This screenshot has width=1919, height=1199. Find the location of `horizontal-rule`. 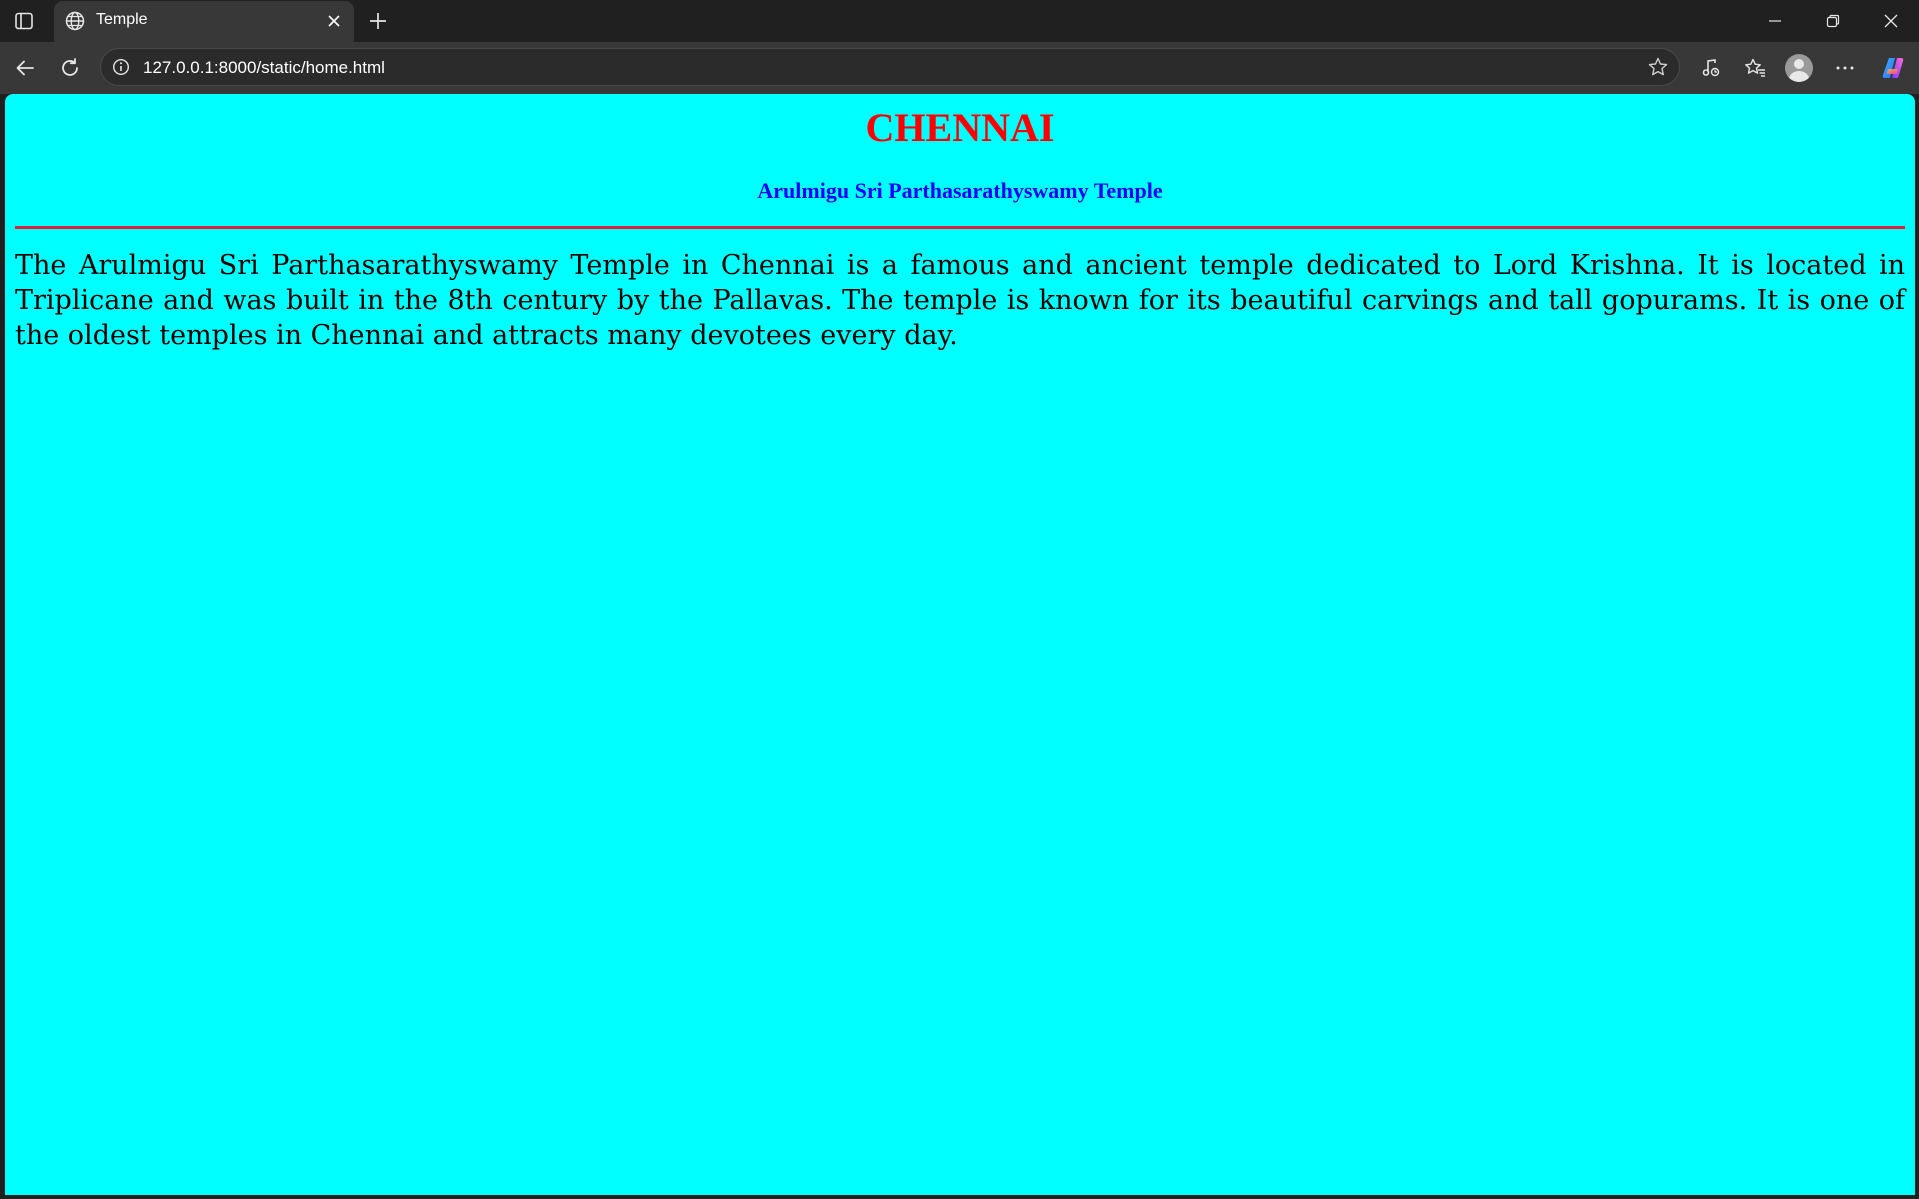

horizontal-rule is located at coordinates (960, 227).